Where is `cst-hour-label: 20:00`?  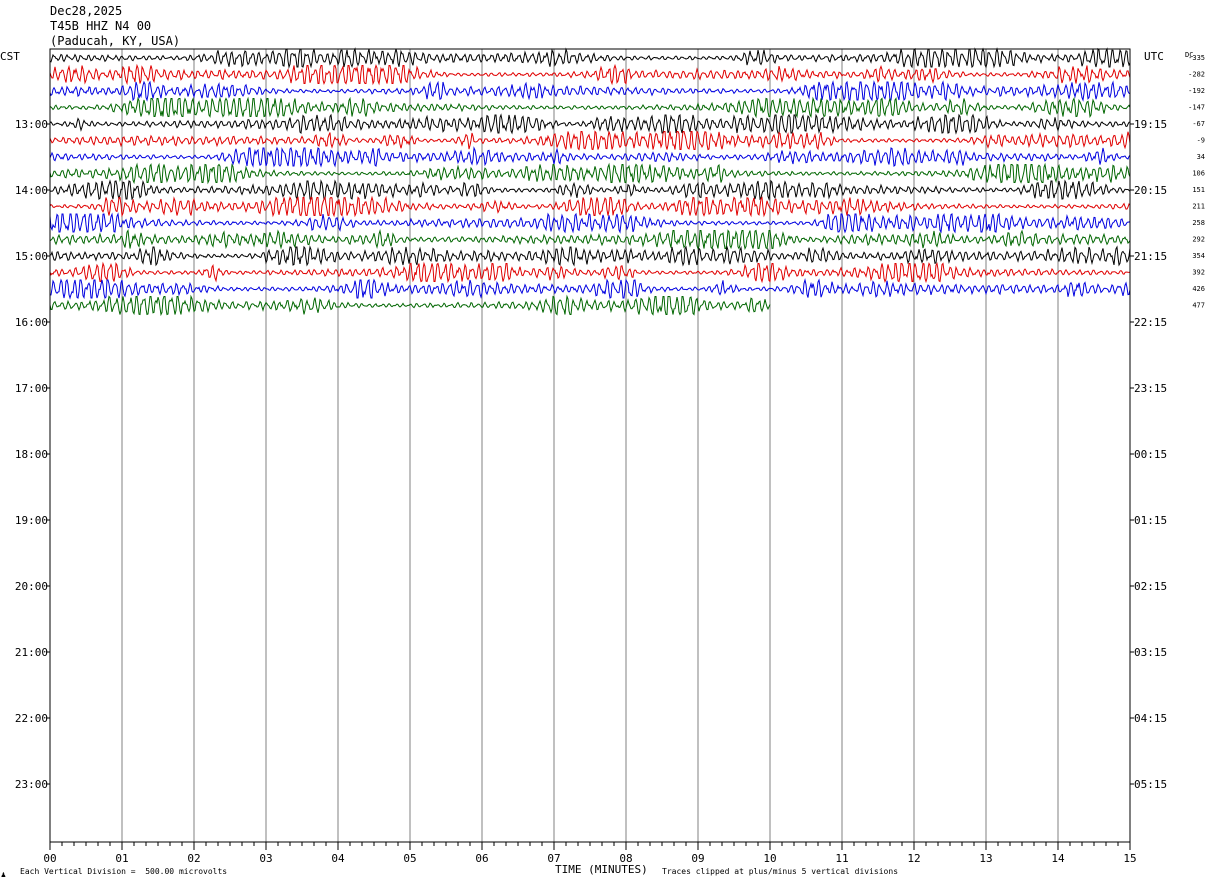
cst-hour-label: 20:00 is located at coordinates (31, 586).